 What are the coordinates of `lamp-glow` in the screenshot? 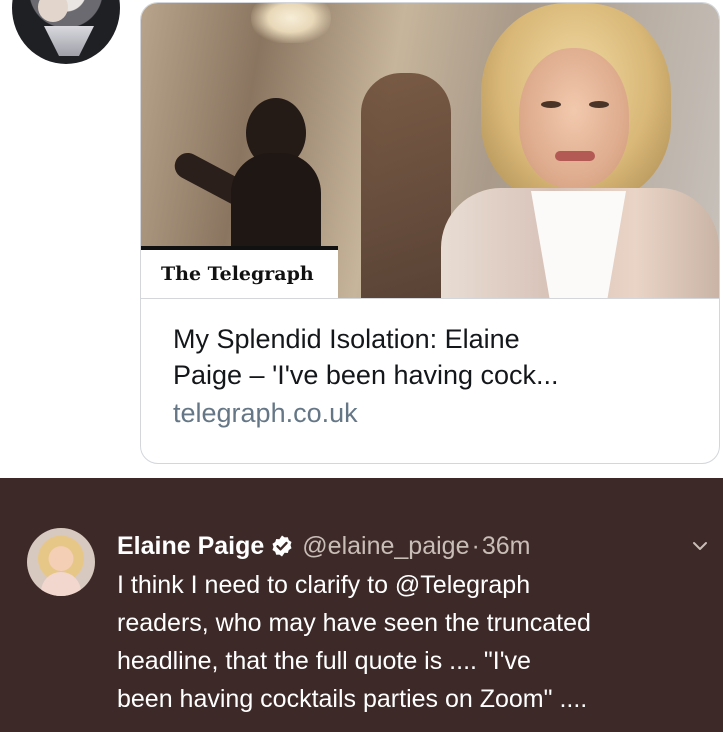 It's located at (291, 23).